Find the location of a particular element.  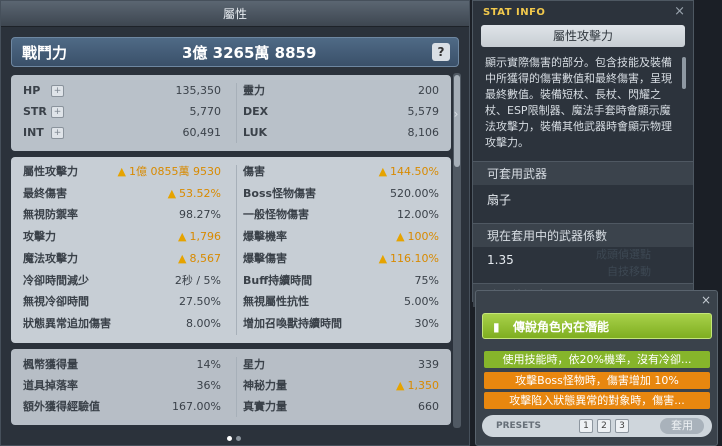

stat-row: 真實力量 660 is located at coordinates (341, 407).